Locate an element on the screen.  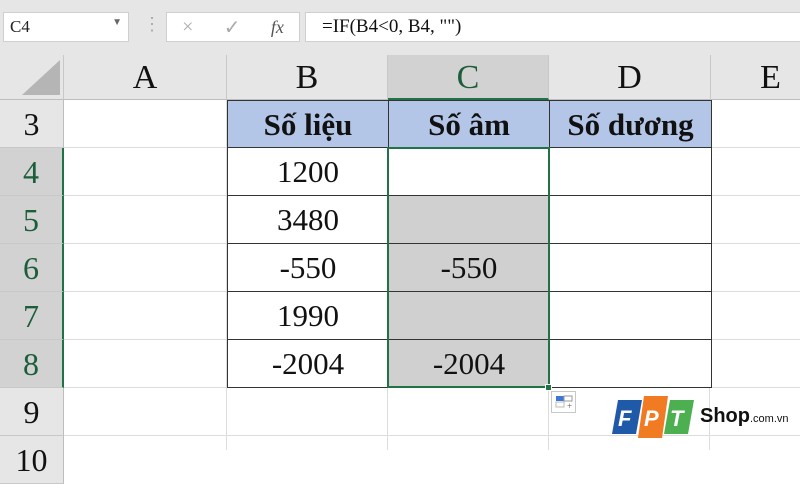
fpt-logo: F P T is located at coordinates (653, 417).